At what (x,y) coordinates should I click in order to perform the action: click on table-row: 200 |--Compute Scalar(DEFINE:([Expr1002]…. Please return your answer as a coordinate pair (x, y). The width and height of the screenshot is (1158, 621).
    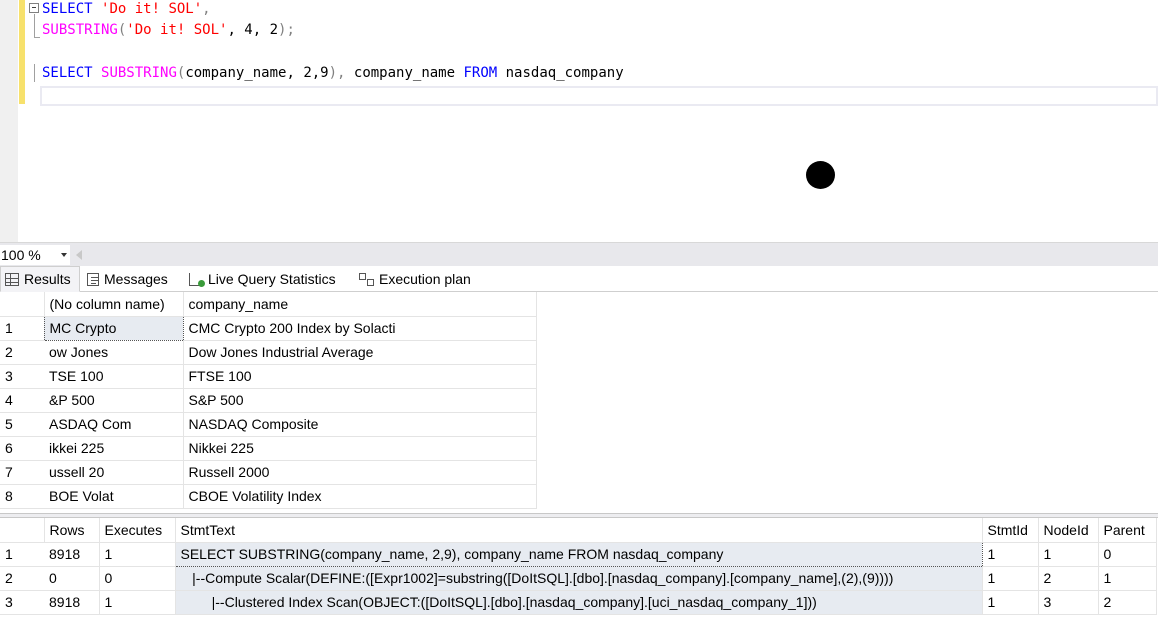
    Looking at the image, I should click on (578, 578).